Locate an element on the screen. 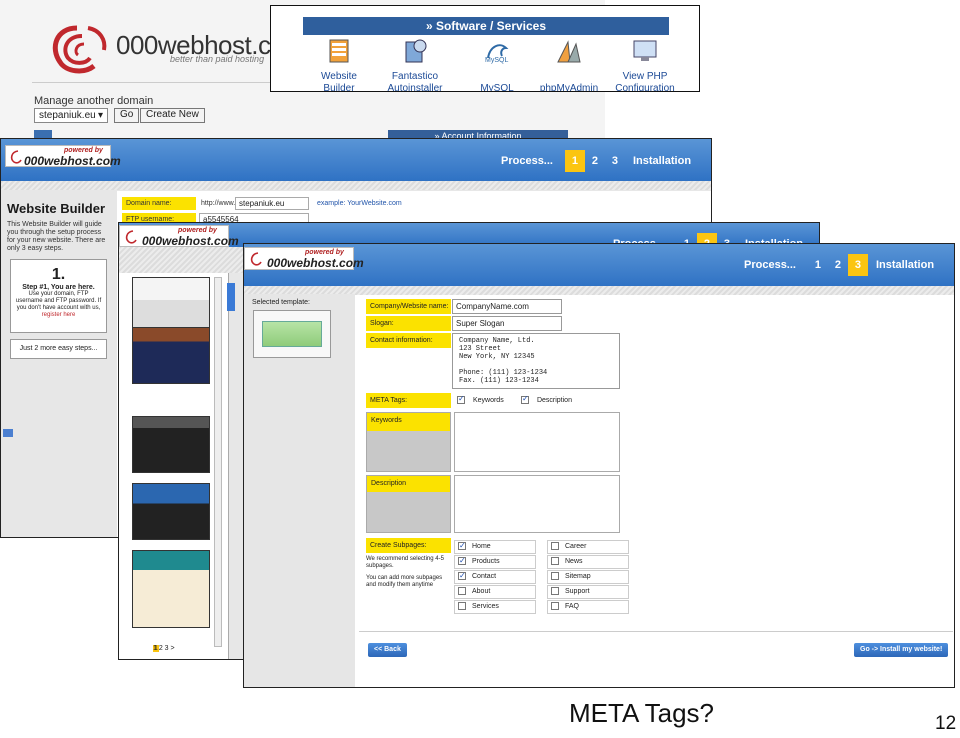 Image resolution: width=960 pixels, height=738 pixels. slide-page-number: 12 is located at coordinates (946, 723).